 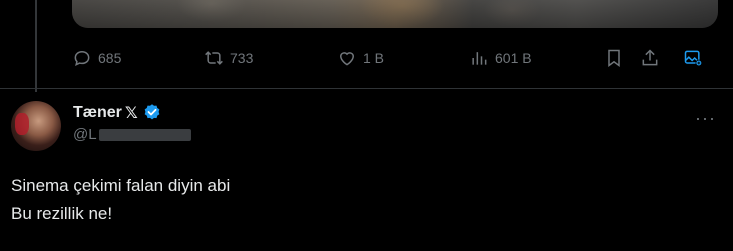 What do you see at coordinates (131, 113) in the screenshot?
I see `author-name-suffix: 𝕏` at bounding box center [131, 113].